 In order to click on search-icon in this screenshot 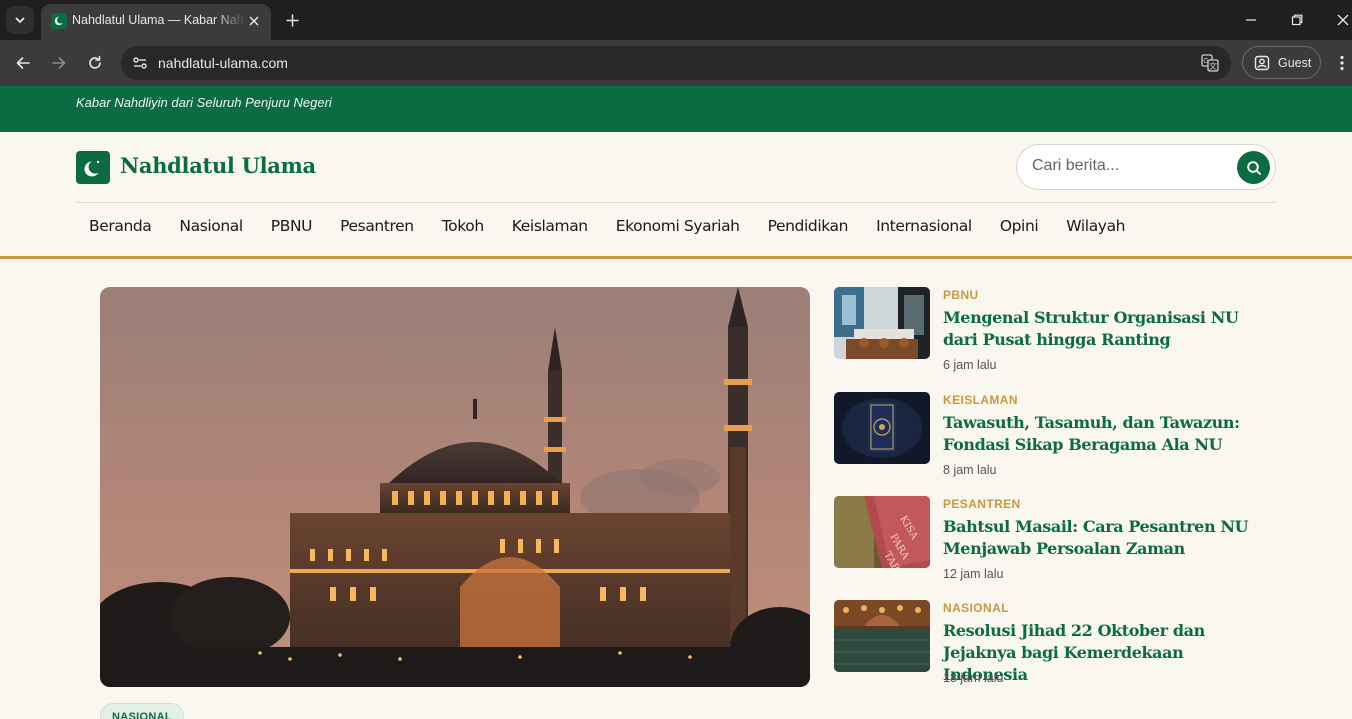, I will do `click(1253, 167)`.